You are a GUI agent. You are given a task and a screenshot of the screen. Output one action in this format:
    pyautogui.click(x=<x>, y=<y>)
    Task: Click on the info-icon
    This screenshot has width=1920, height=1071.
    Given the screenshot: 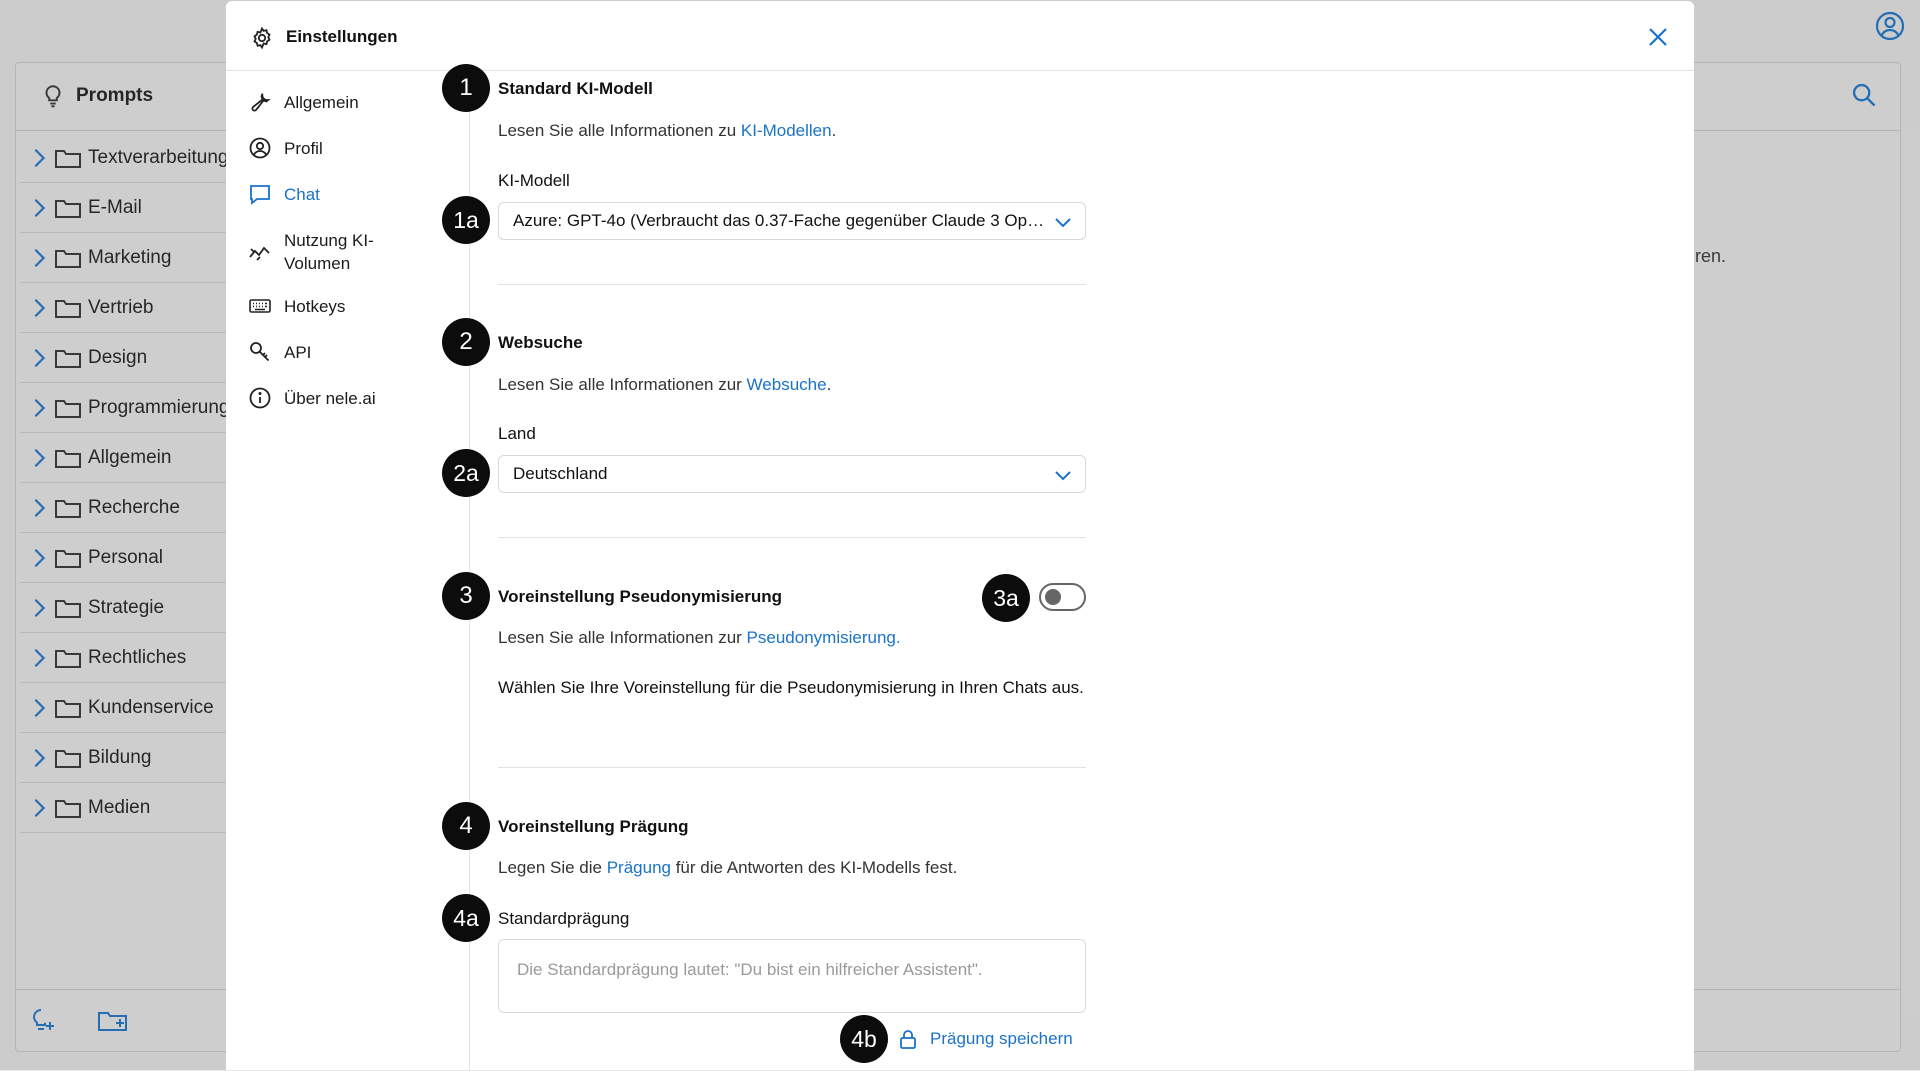 What is the action you would take?
    pyautogui.click(x=260, y=398)
    